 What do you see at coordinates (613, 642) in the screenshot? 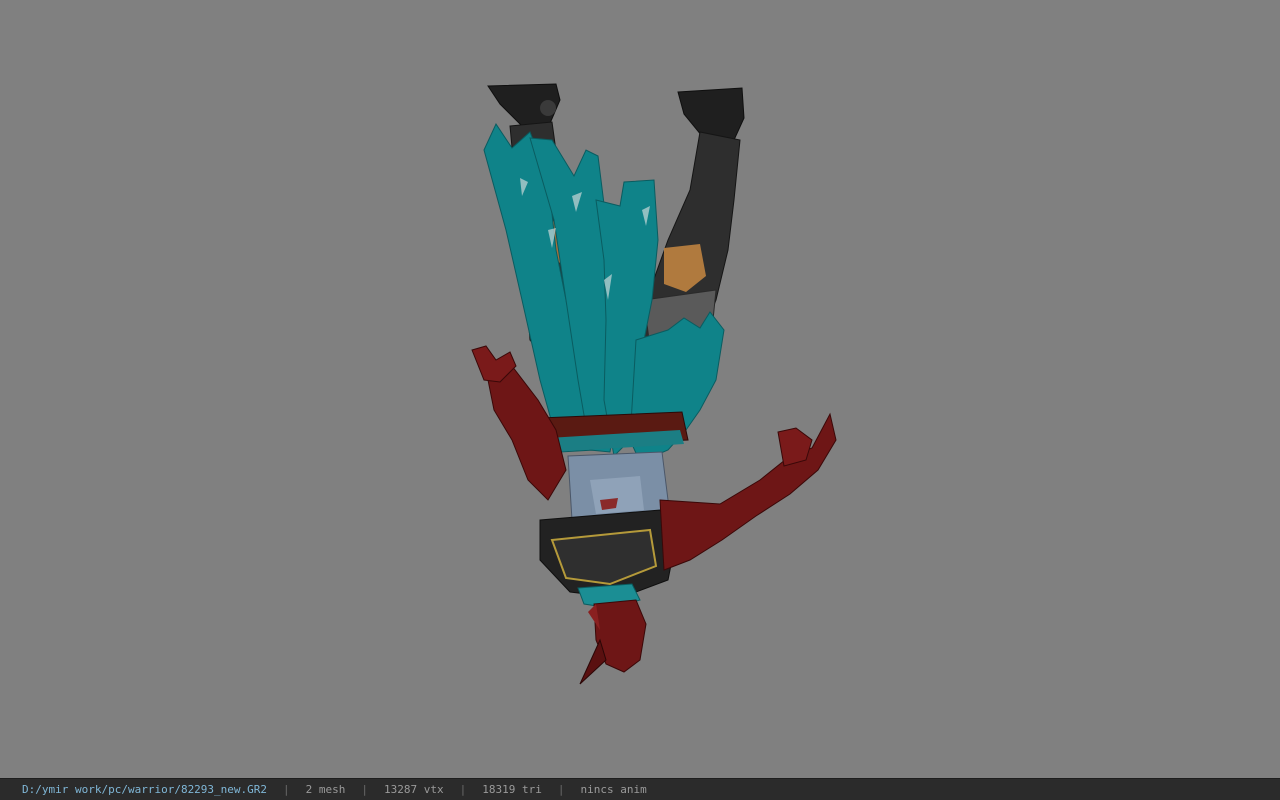
I see `helmet` at bounding box center [613, 642].